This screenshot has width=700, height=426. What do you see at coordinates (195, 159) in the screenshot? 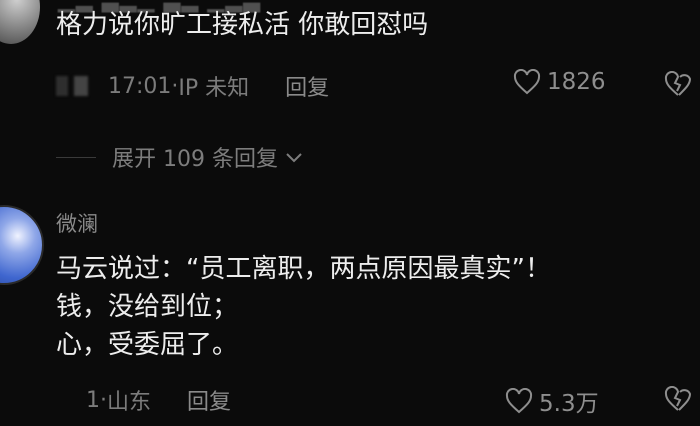
I see `expand-replies-label: 展开 109 条回复` at bounding box center [195, 159].